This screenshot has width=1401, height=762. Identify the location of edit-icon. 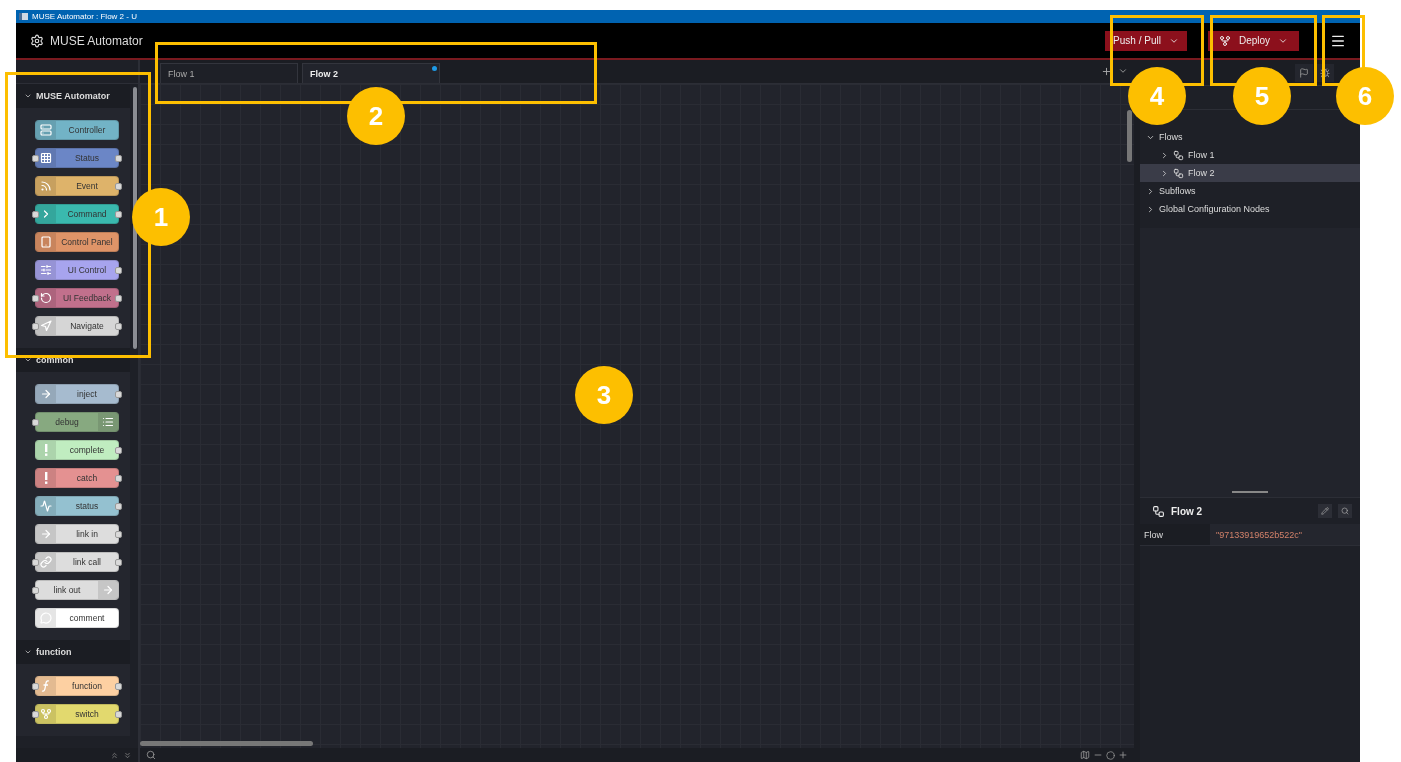
(1325, 511).